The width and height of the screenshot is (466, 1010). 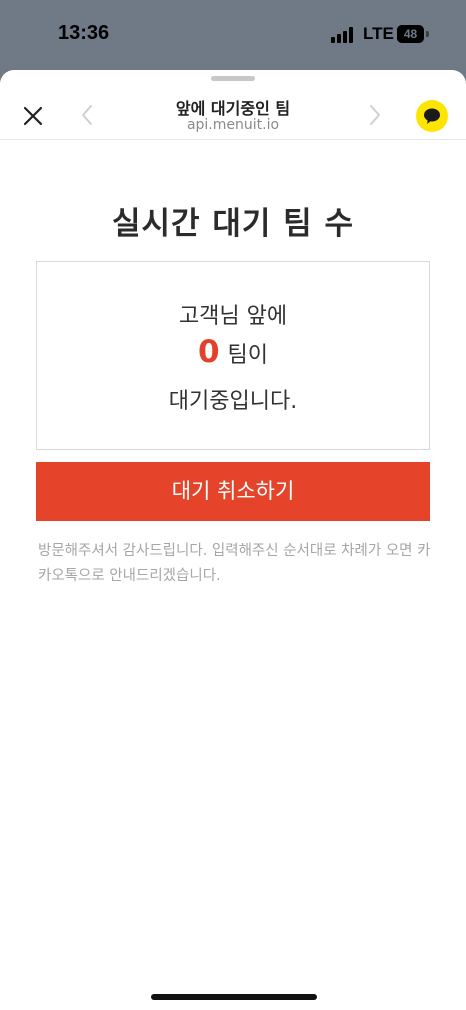 I want to click on battery-icon: 48, so click(x=410, y=34).